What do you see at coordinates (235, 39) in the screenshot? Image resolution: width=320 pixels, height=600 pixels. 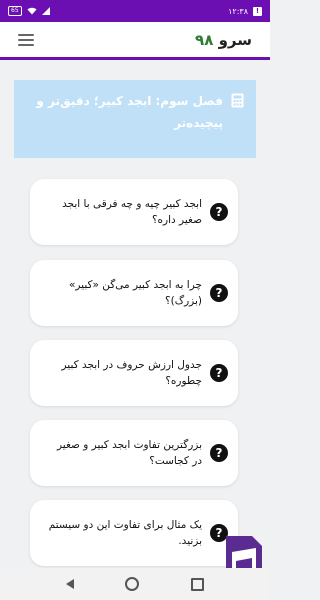 I see `app-title-word: سرو` at bounding box center [235, 39].